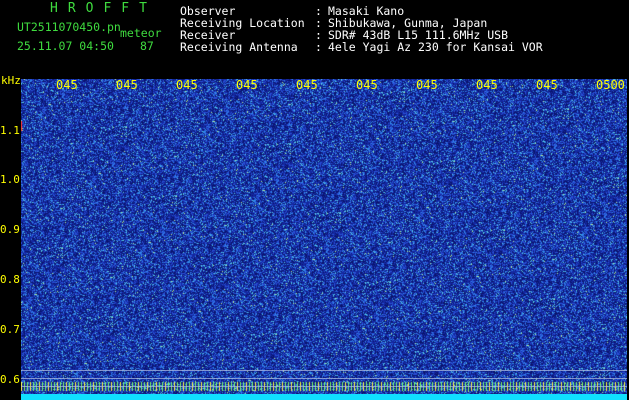  What do you see at coordinates (69, 27) in the screenshot?
I see `file-name: UT2511070450.pn` at bounding box center [69, 27].